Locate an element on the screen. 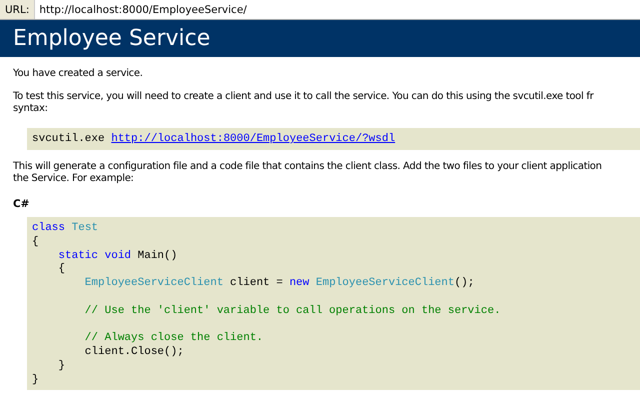  explanation-text: This will generate a configuration file and a code file that contains the client class. Add the two files to your client application the Service. For example: is located at coordinates (307, 173).